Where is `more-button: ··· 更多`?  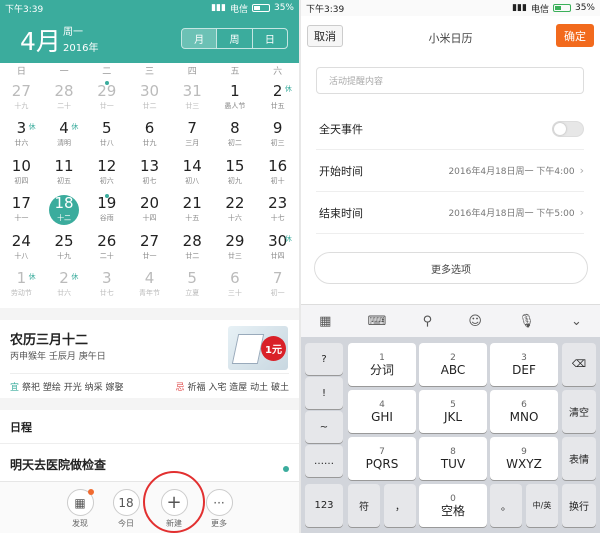 more-button: ··· 更多 is located at coordinates (219, 509).